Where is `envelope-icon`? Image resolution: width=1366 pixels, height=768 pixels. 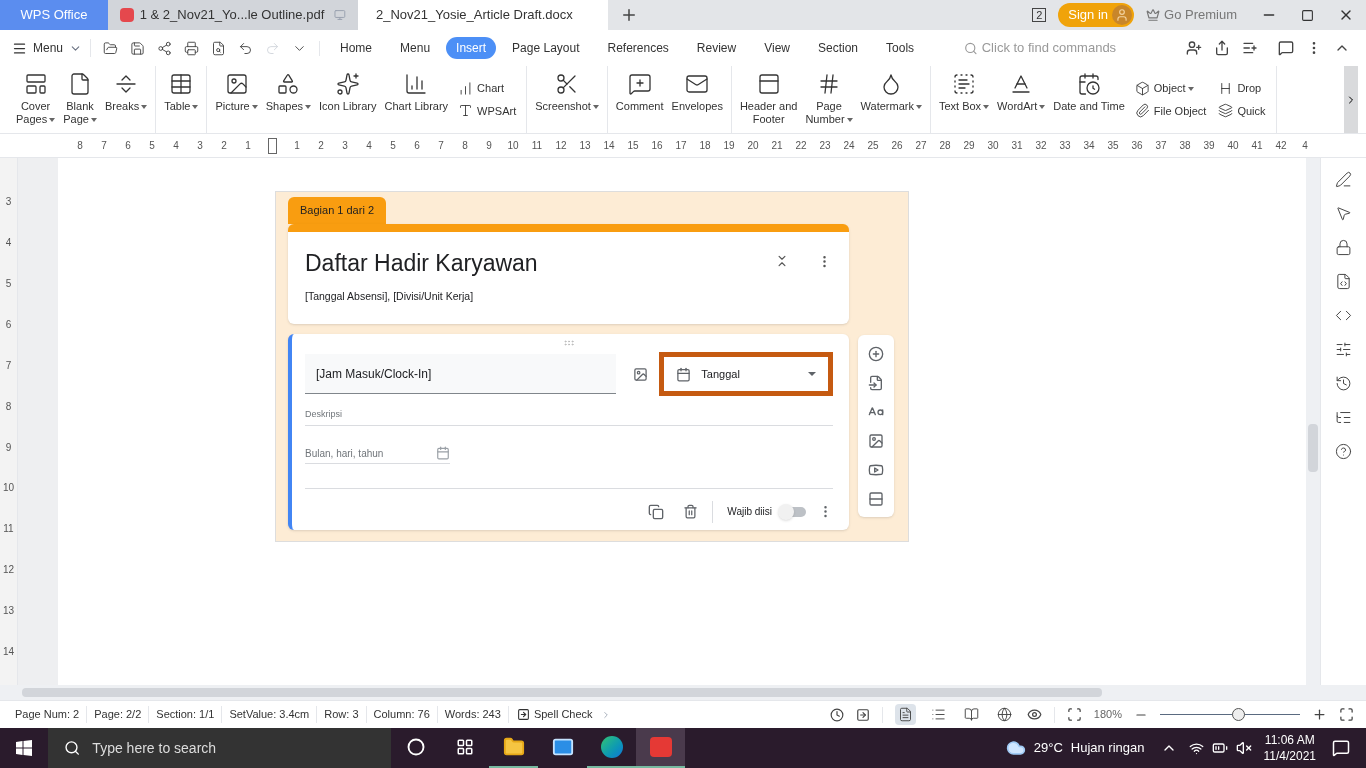
envelope-icon is located at coordinates (697, 84).